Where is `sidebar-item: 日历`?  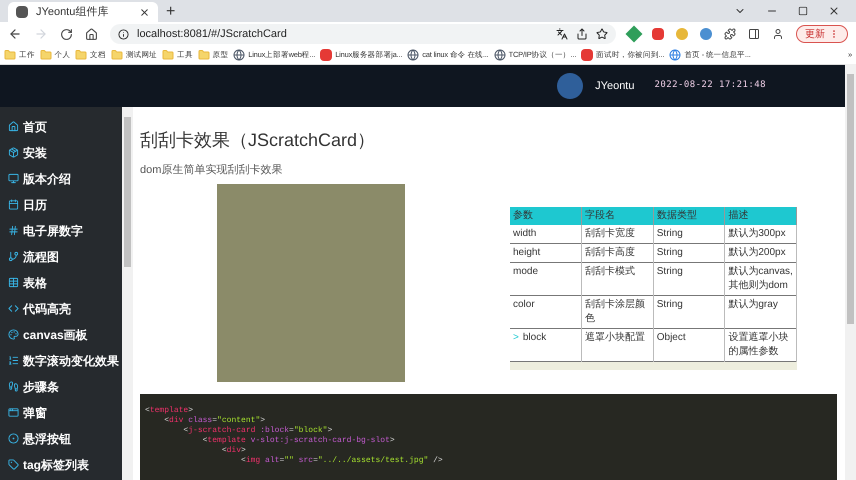 sidebar-item: 日历 is located at coordinates (65, 204).